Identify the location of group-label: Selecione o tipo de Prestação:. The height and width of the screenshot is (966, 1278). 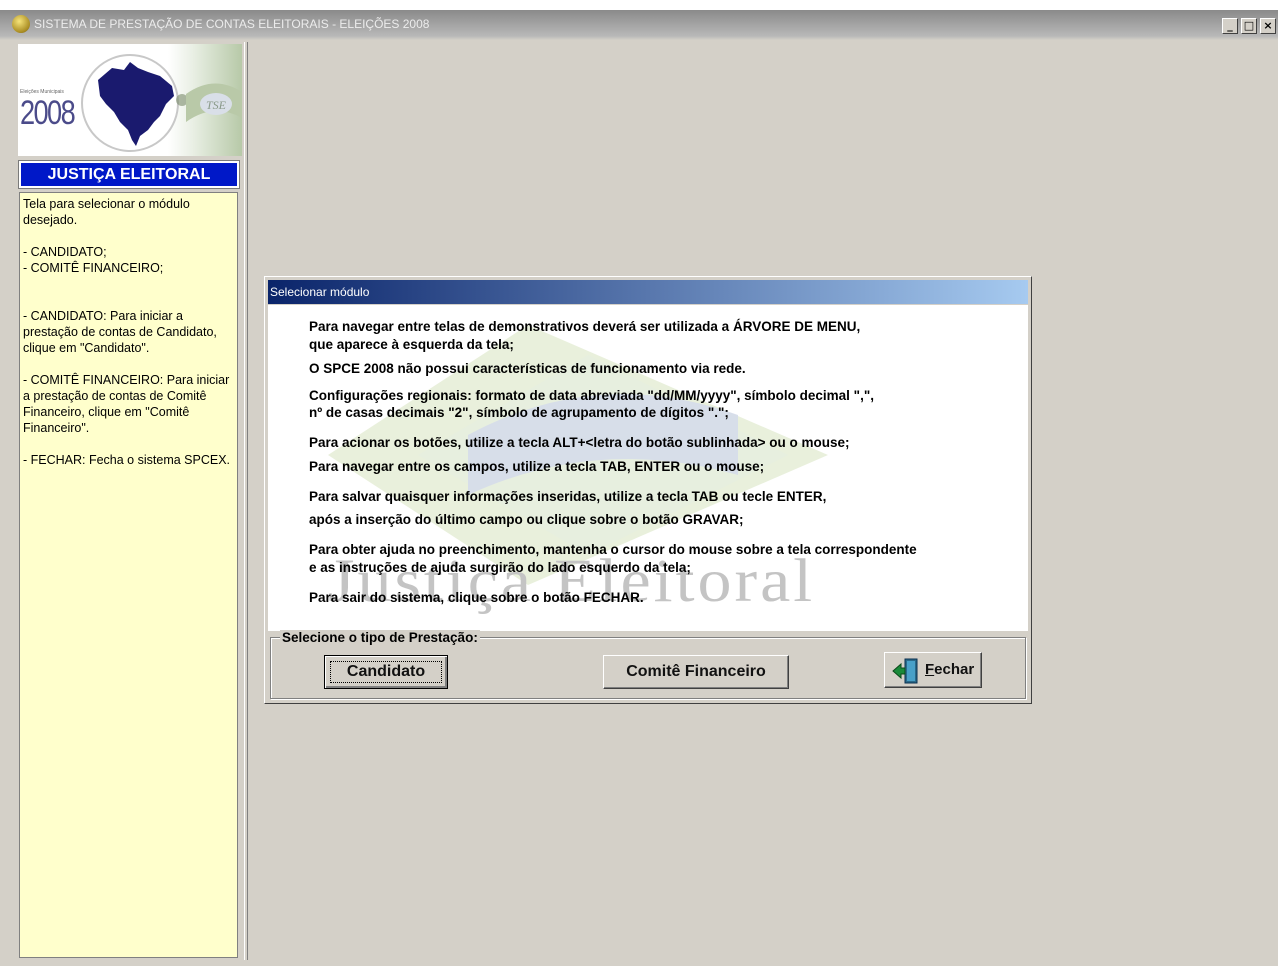
(380, 637).